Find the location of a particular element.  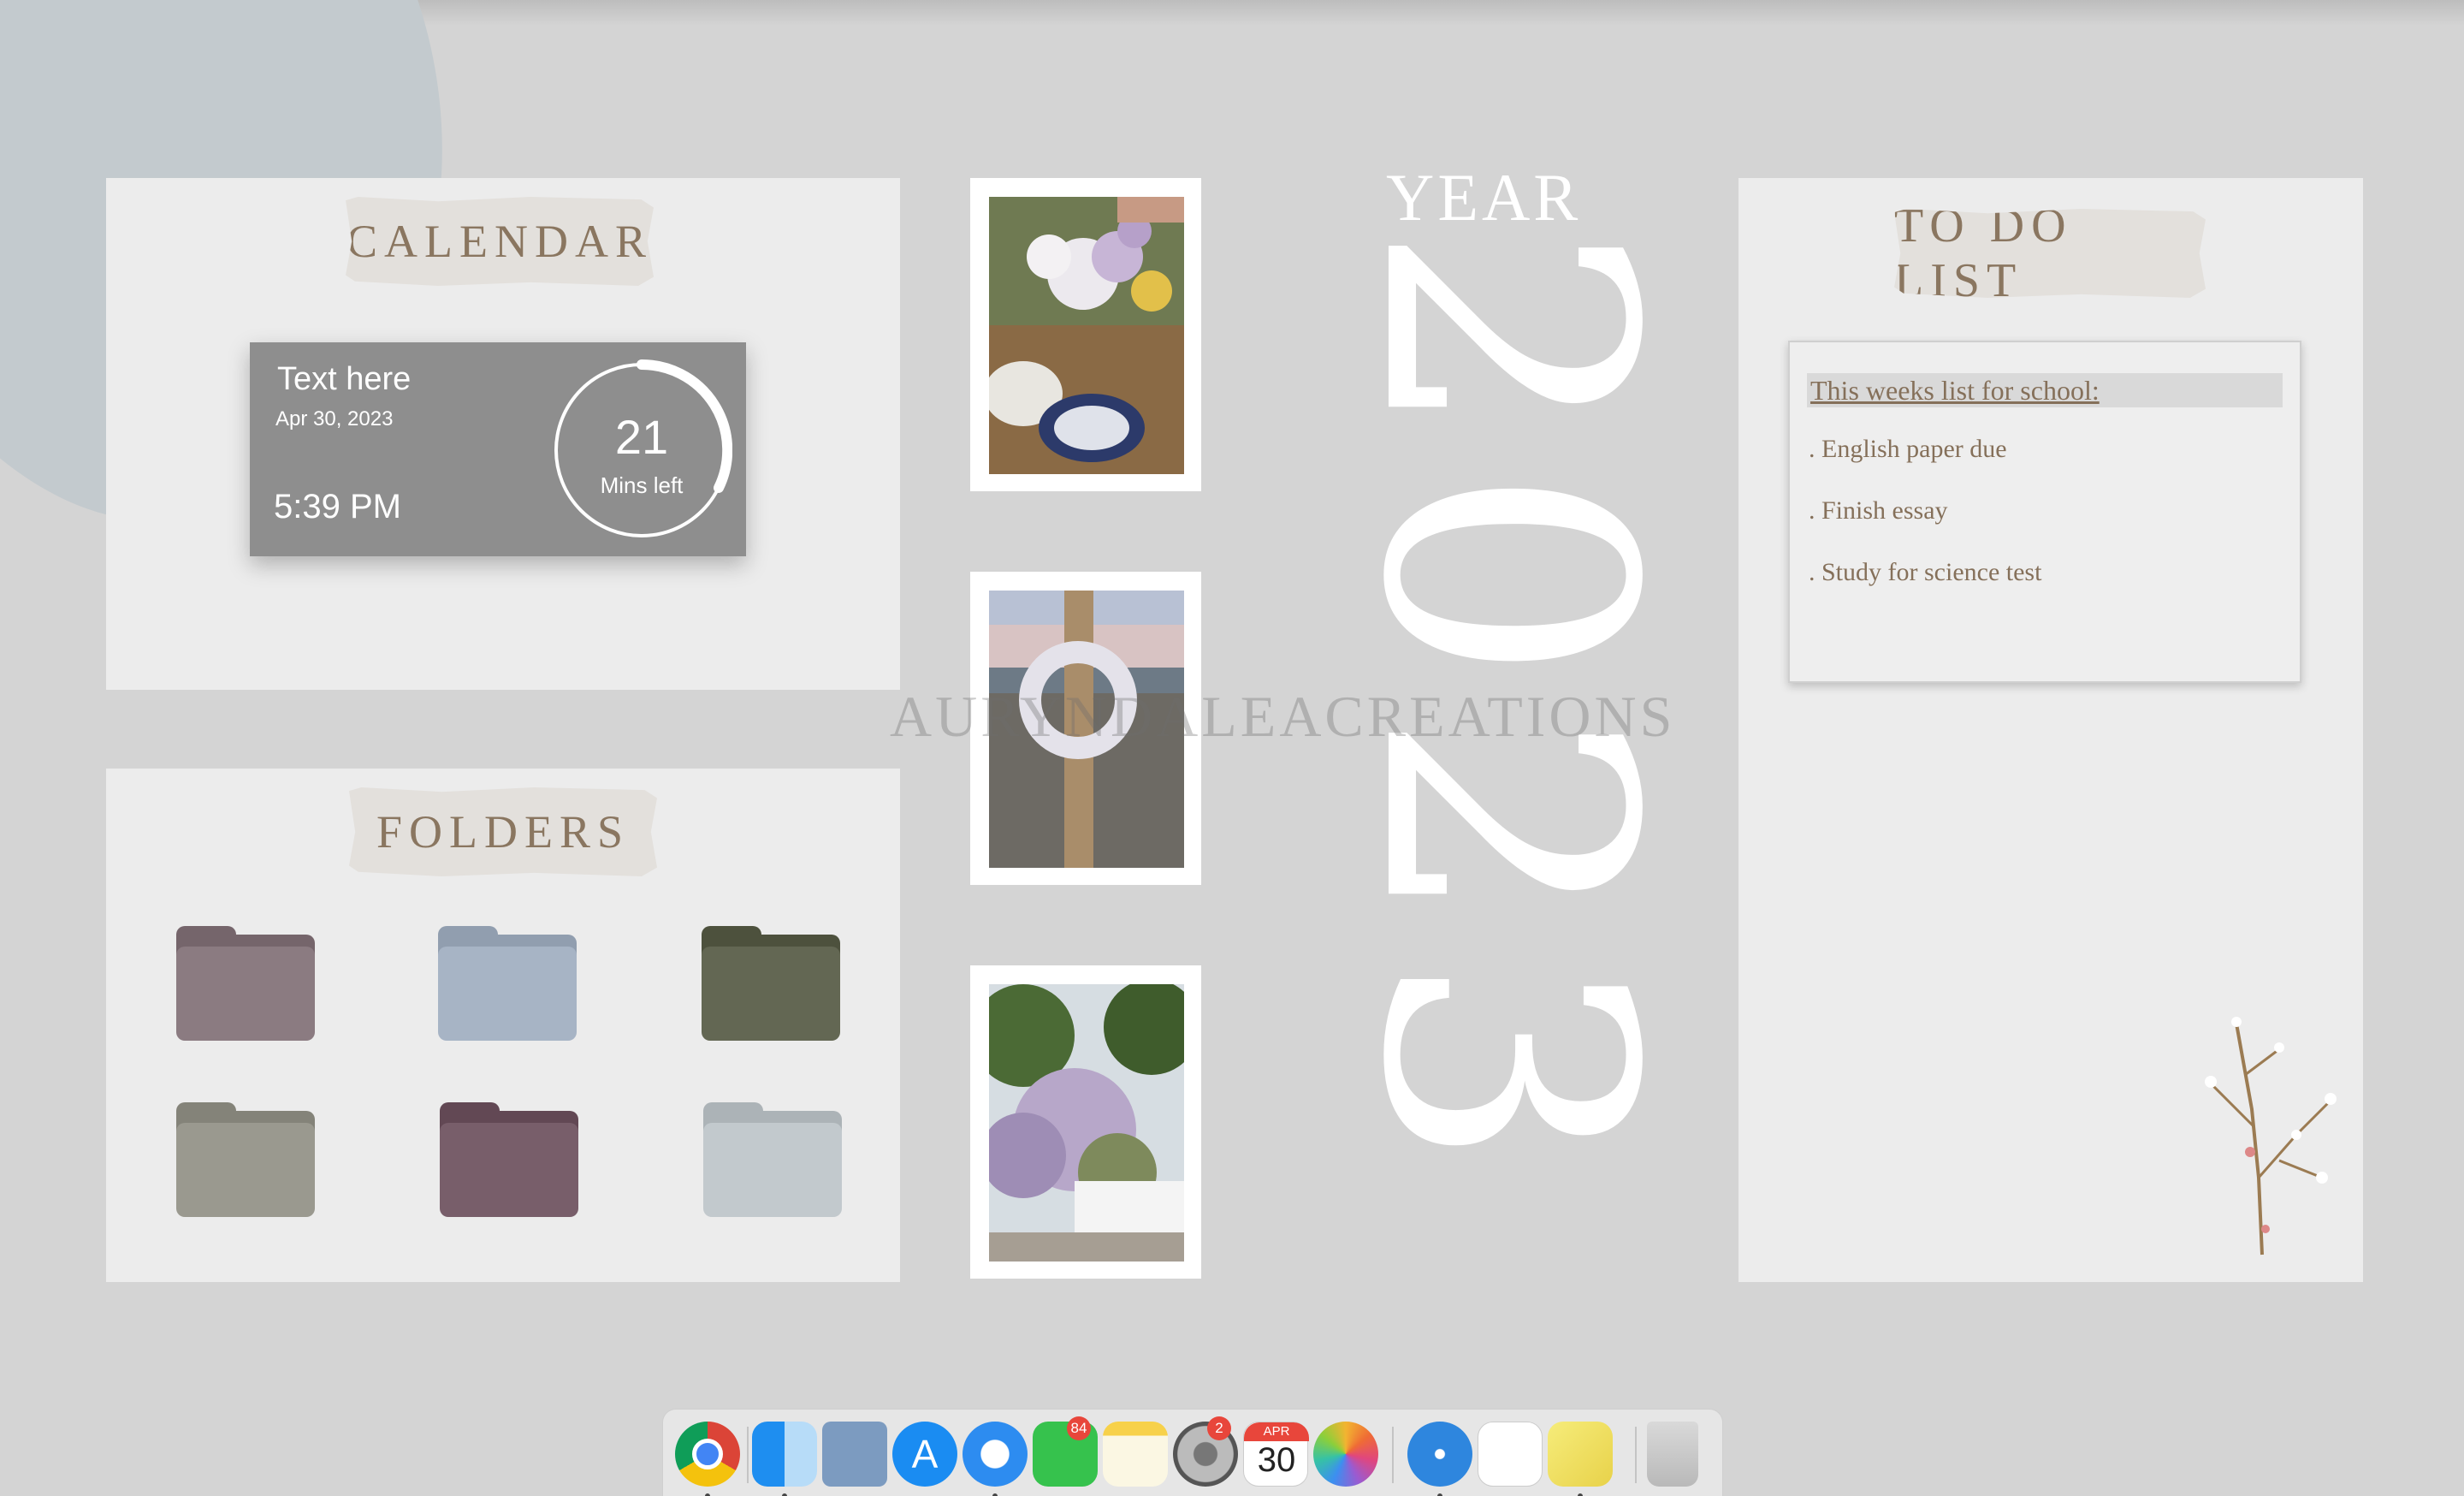

settings-badge: 2 is located at coordinates (1219, 1428).